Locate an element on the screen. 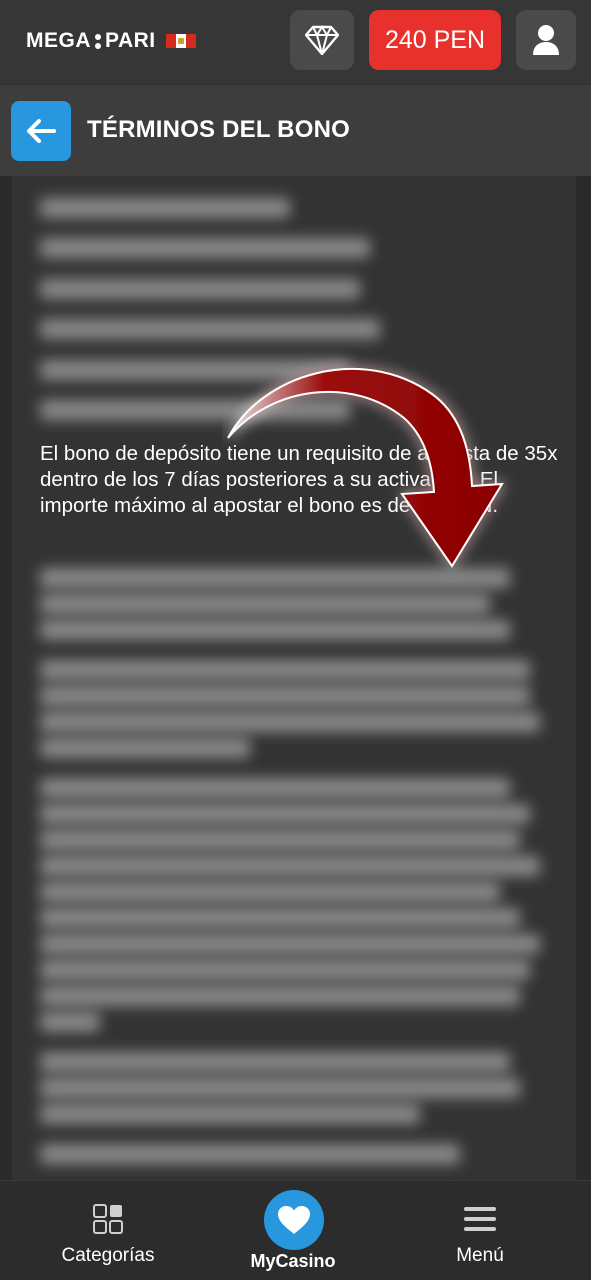 The image size is (591, 1280). vip-button is located at coordinates (322, 40).